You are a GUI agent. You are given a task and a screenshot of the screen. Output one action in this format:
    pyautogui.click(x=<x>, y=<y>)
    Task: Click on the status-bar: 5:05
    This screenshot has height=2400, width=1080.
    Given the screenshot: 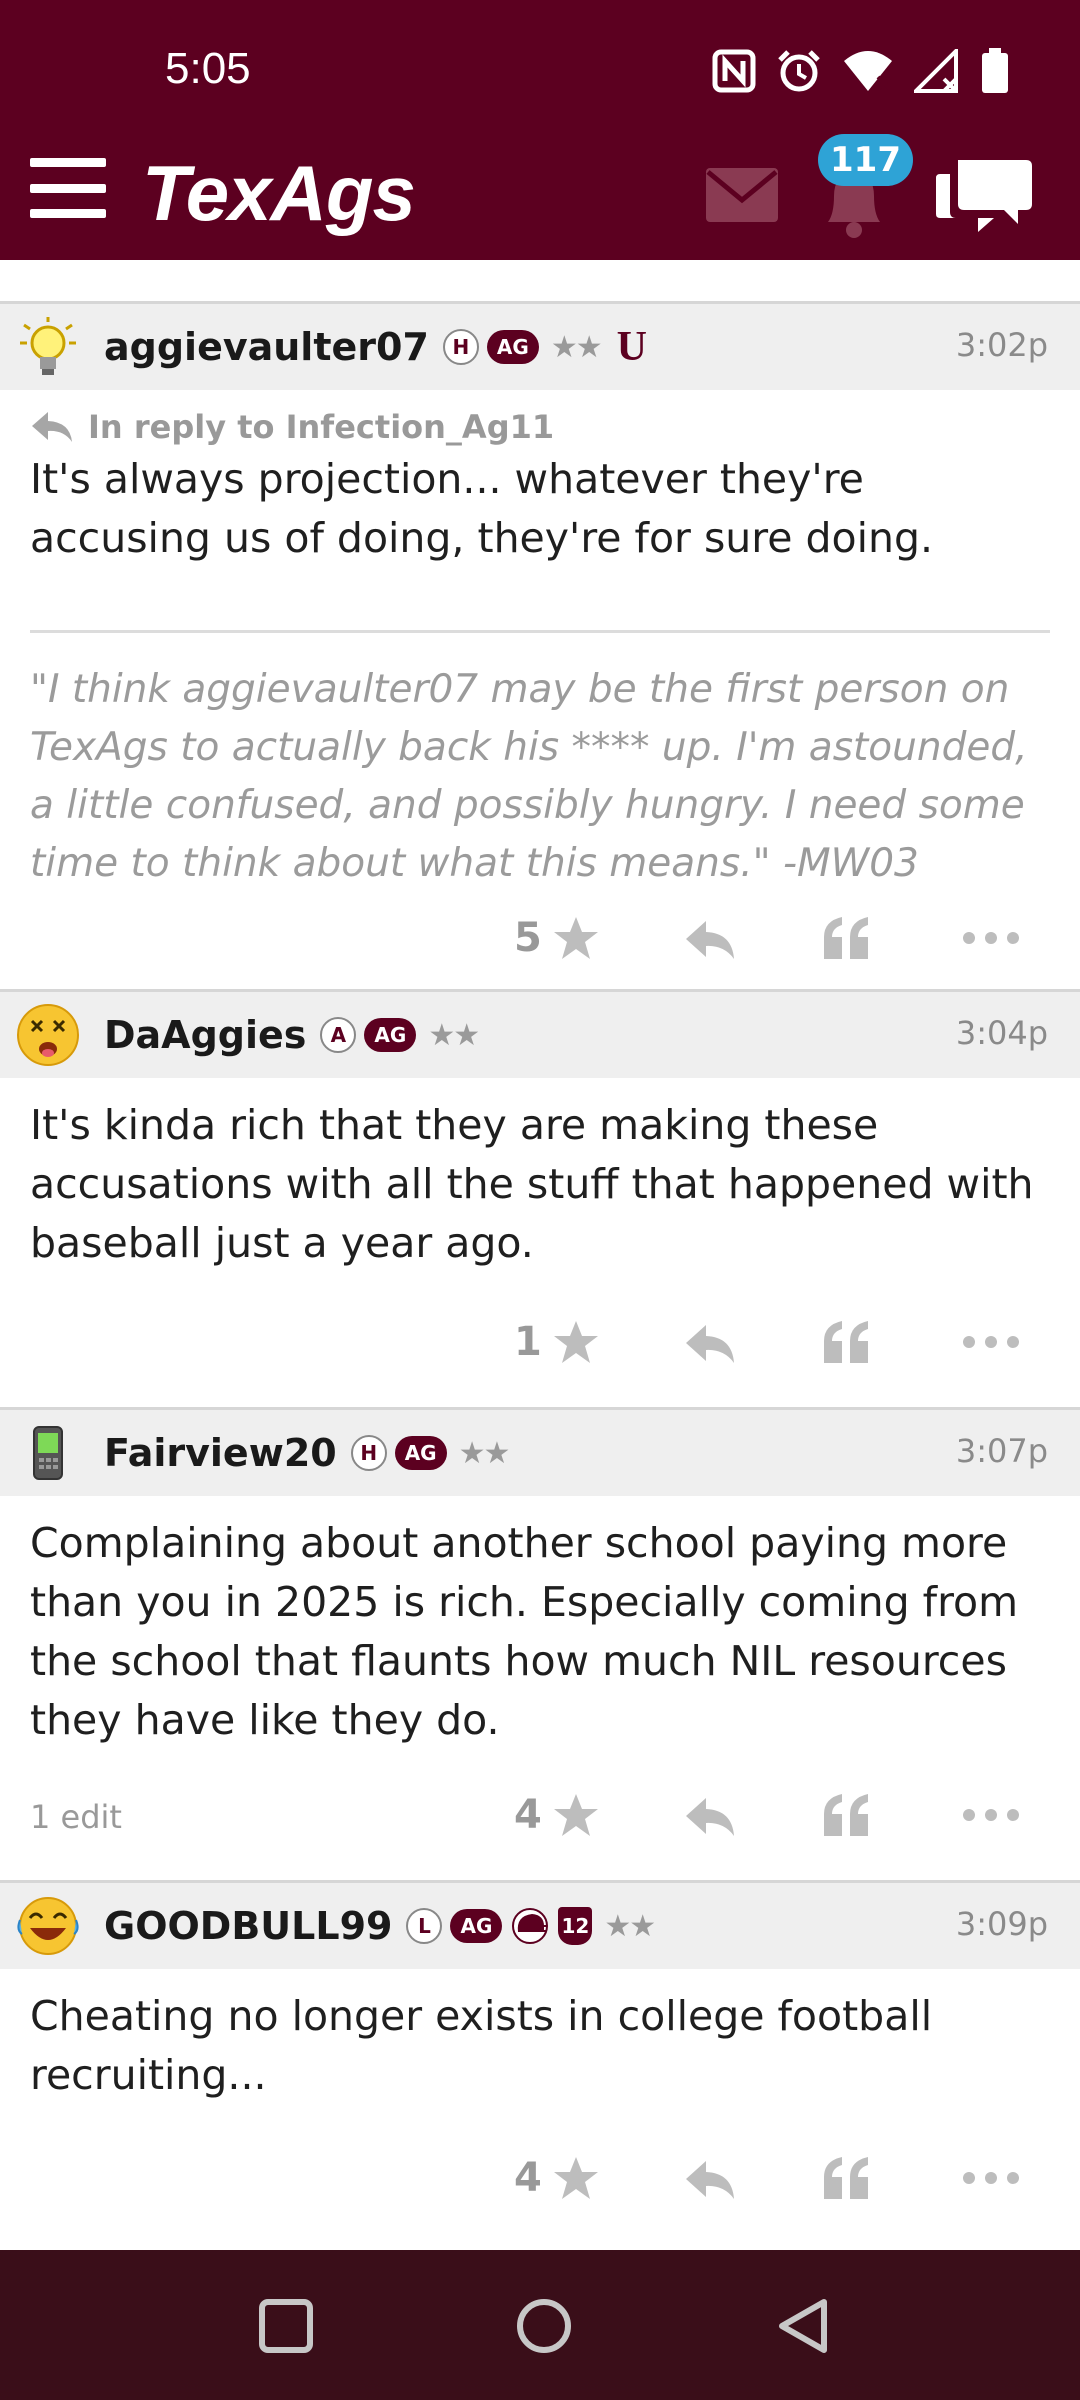 What is the action you would take?
    pyautogui.click(x=540, y=75)
    